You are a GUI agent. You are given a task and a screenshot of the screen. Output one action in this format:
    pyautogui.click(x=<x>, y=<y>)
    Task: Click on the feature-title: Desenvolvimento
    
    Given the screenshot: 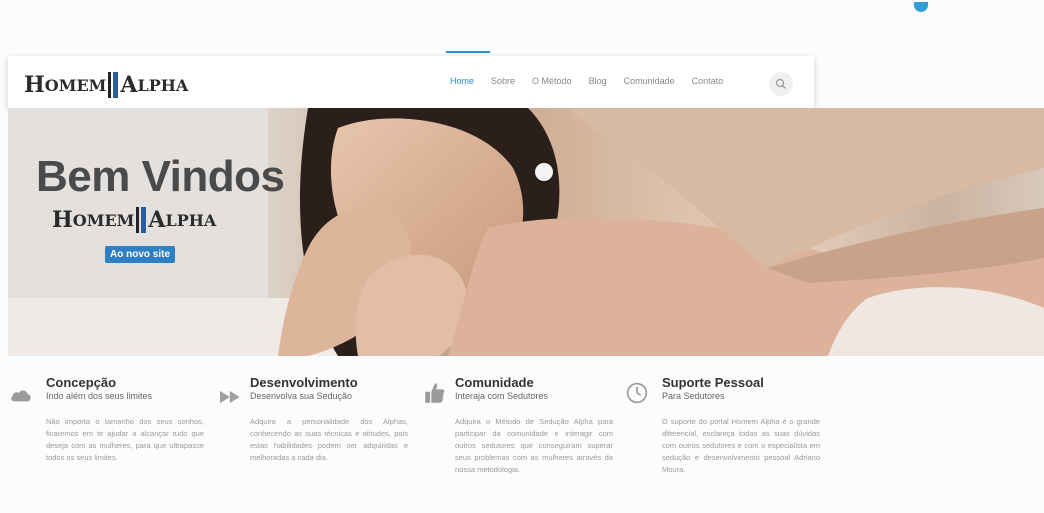 What is the action you would take?
    pyautogui.click(x=304, y=382)
    